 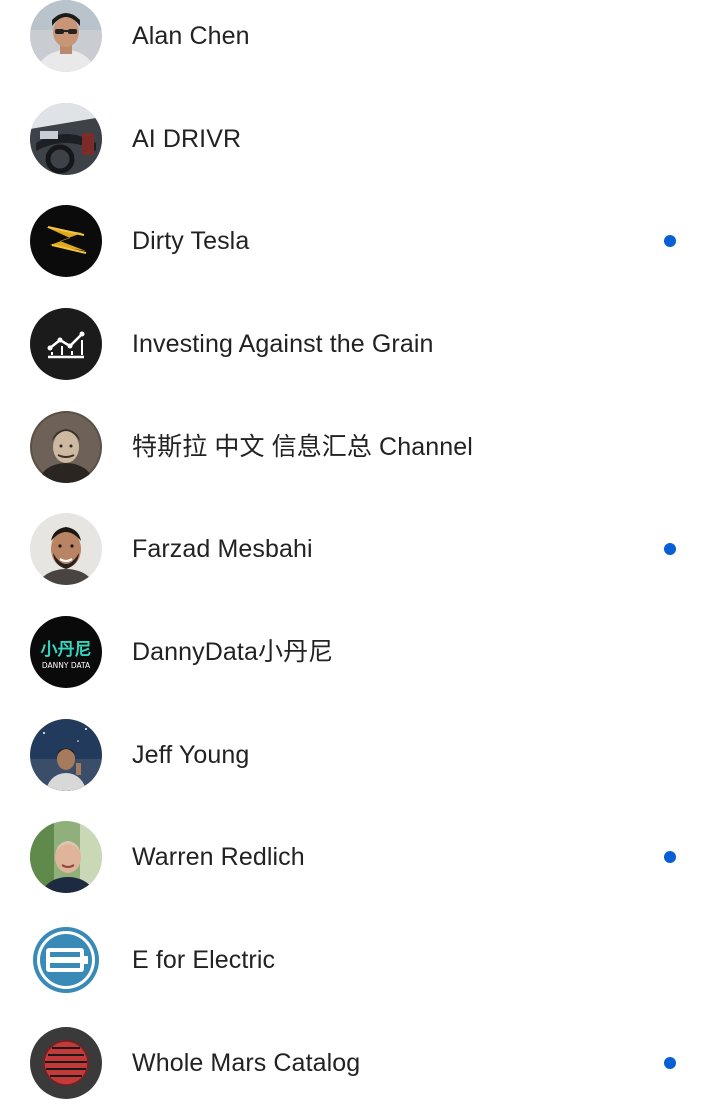 I want to click on channel-name: Whole Mars Catalog, so click(x=246, y=1063).